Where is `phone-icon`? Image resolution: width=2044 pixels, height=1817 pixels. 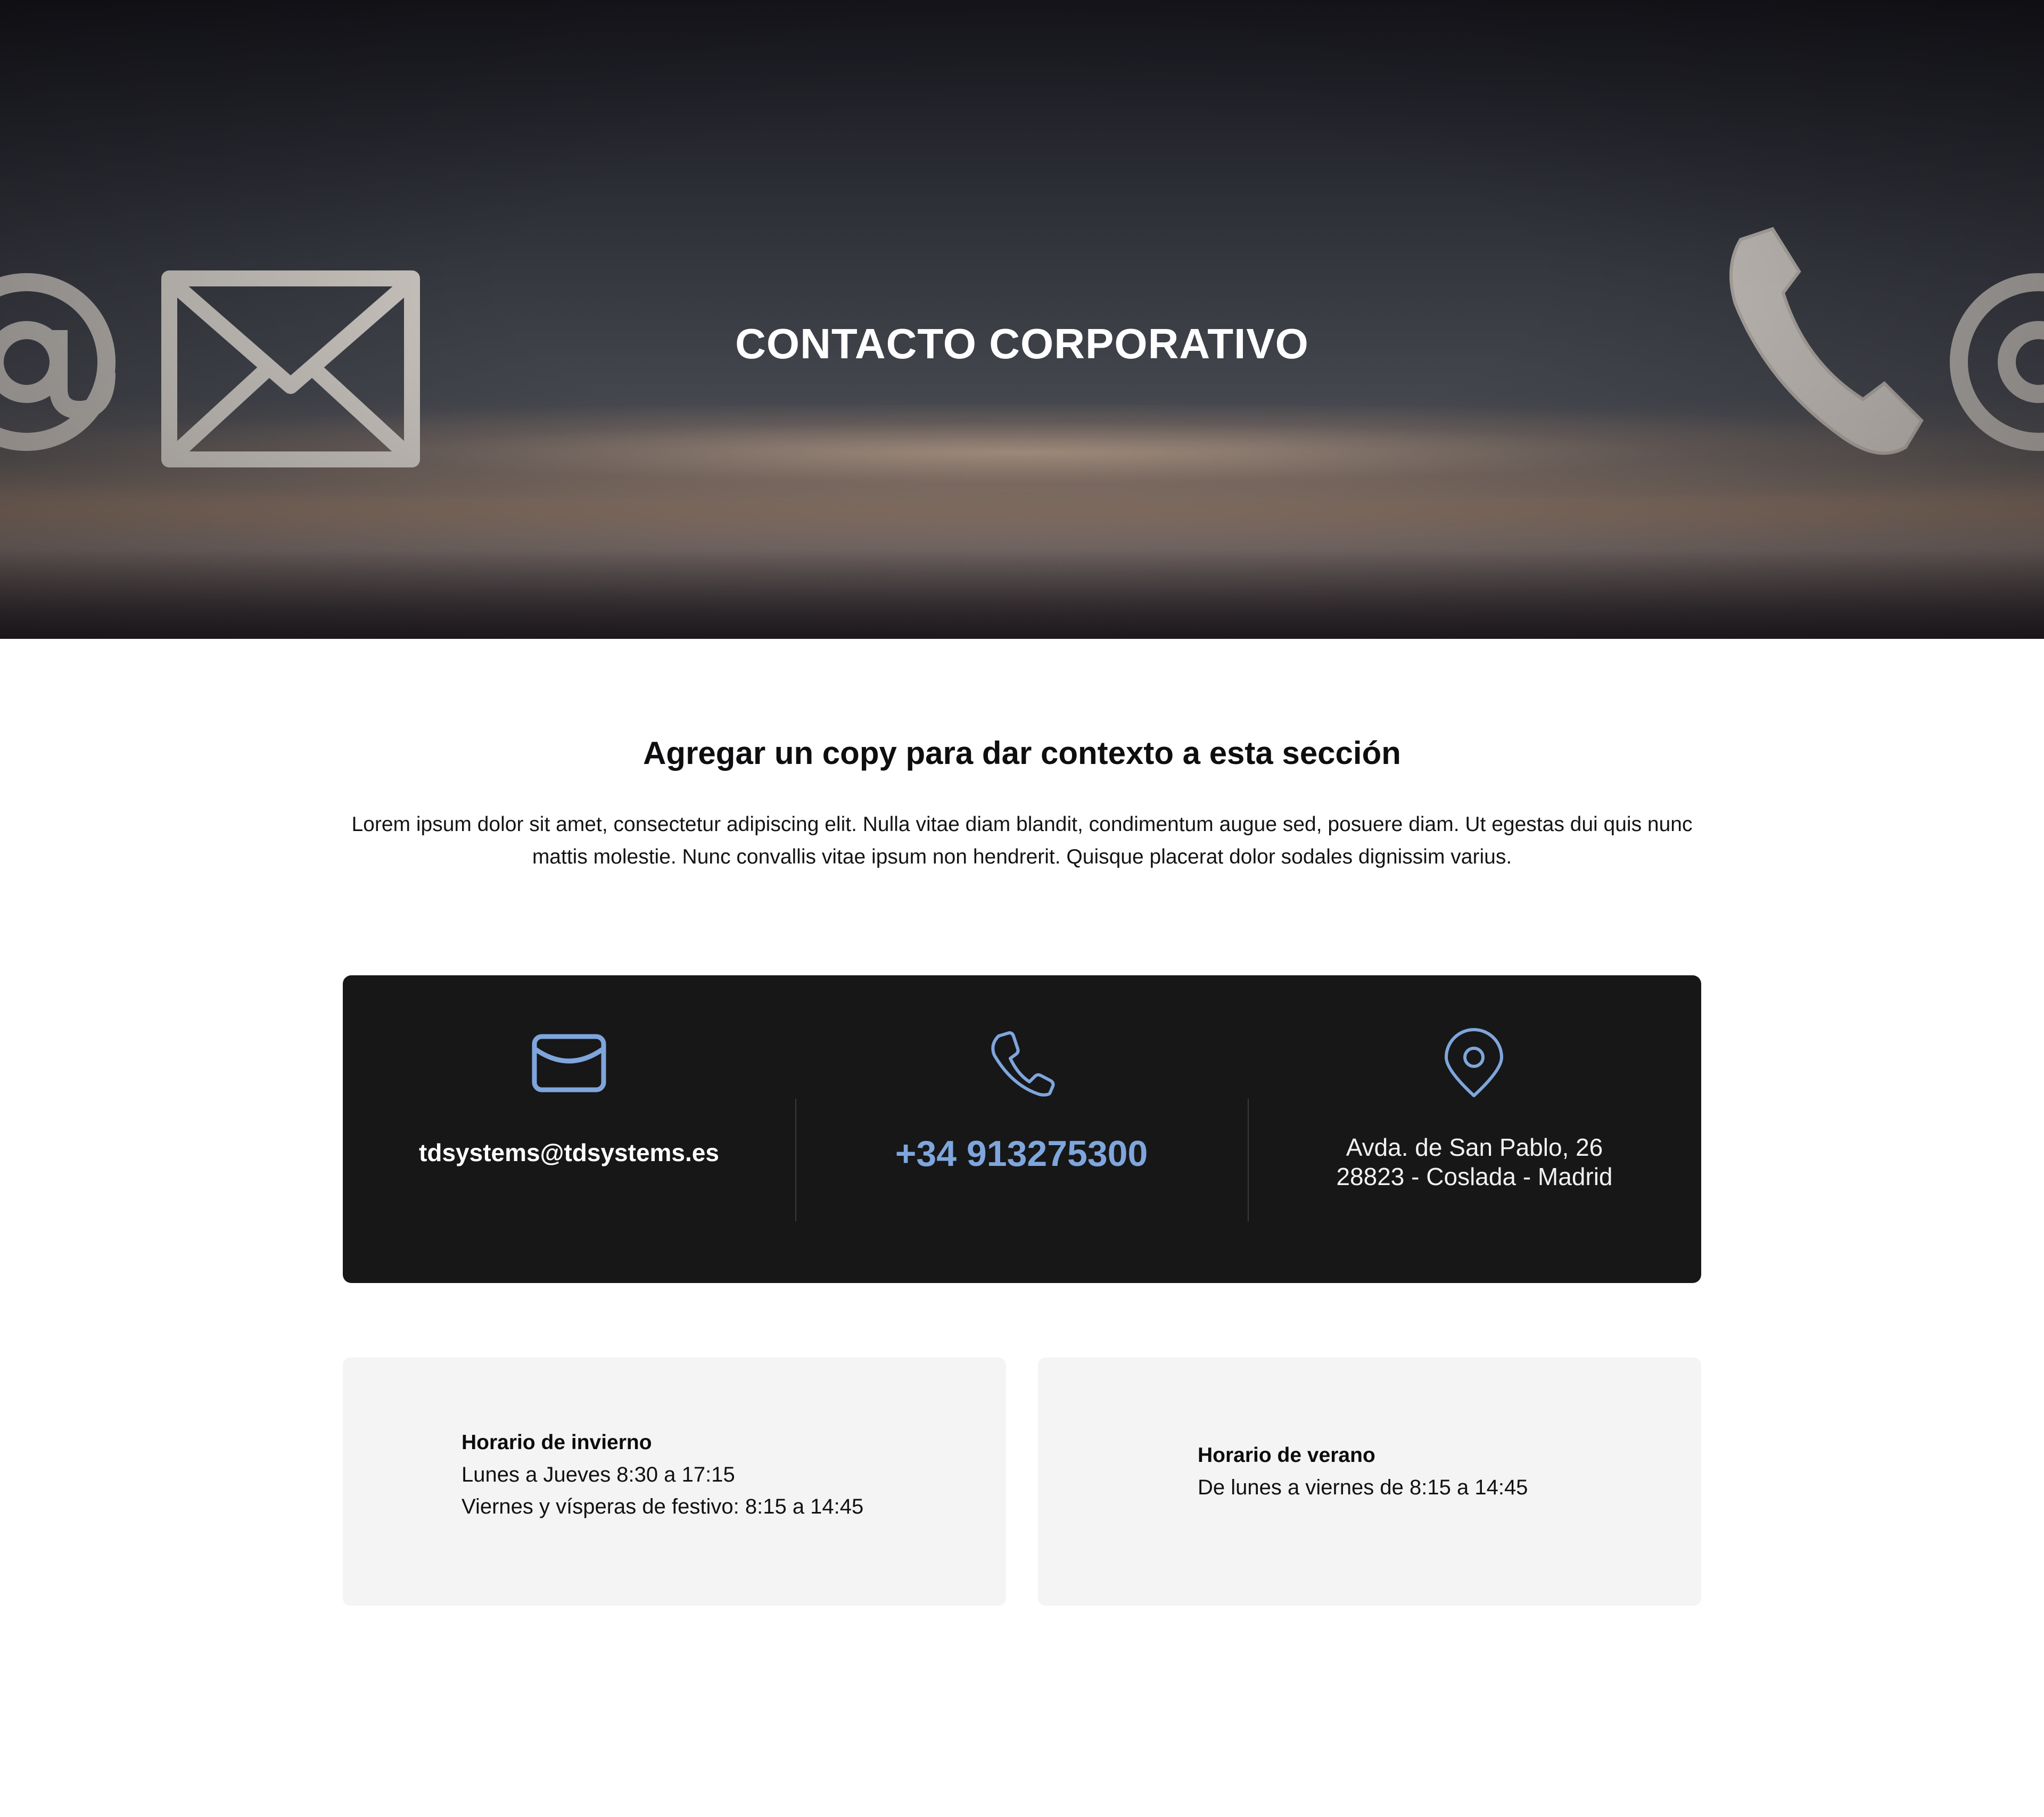
phone-icon is located at coordinates (1021, 1063).